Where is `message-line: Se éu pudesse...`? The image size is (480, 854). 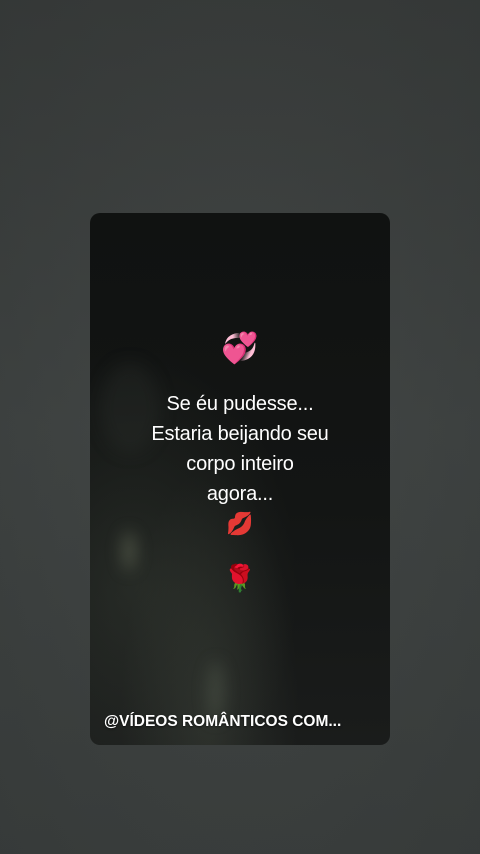 message-line: Se éu pudesse... is located at coordinates (240, 404).